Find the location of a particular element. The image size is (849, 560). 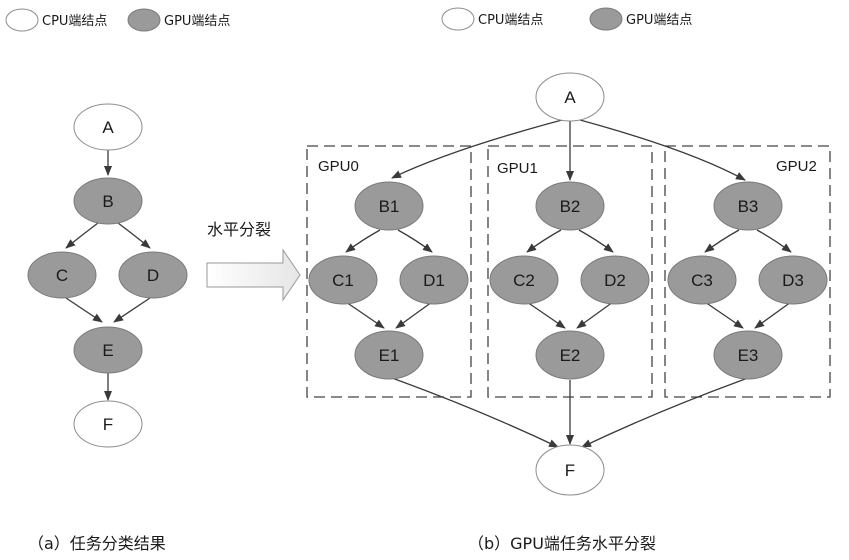

node-e2: E2 is located at coordinates (570, 355).